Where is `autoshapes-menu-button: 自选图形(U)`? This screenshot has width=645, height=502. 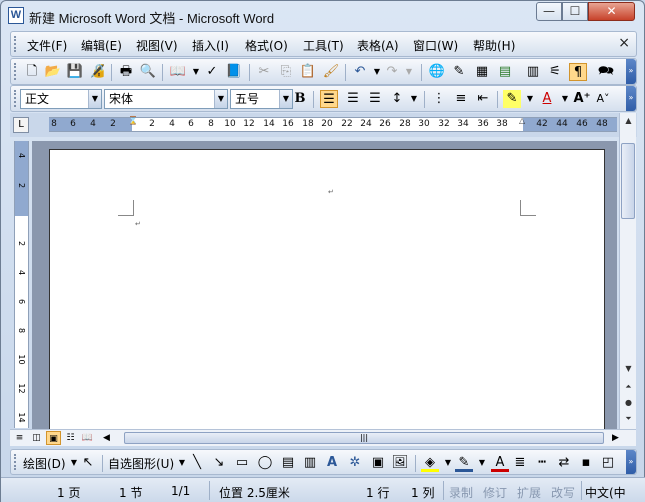 autoshapes-menu-button: 自选图形(U) is located at coordinates (141, 463).